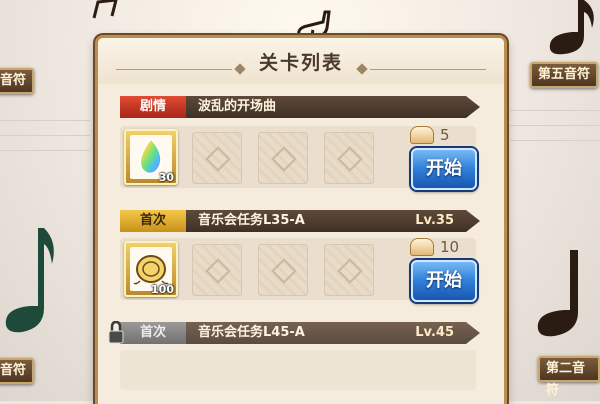 Image resolution: width=600 pixels, height=404 pixels. I want to click on side-tag-left-top: 音符, so click(17, 81).